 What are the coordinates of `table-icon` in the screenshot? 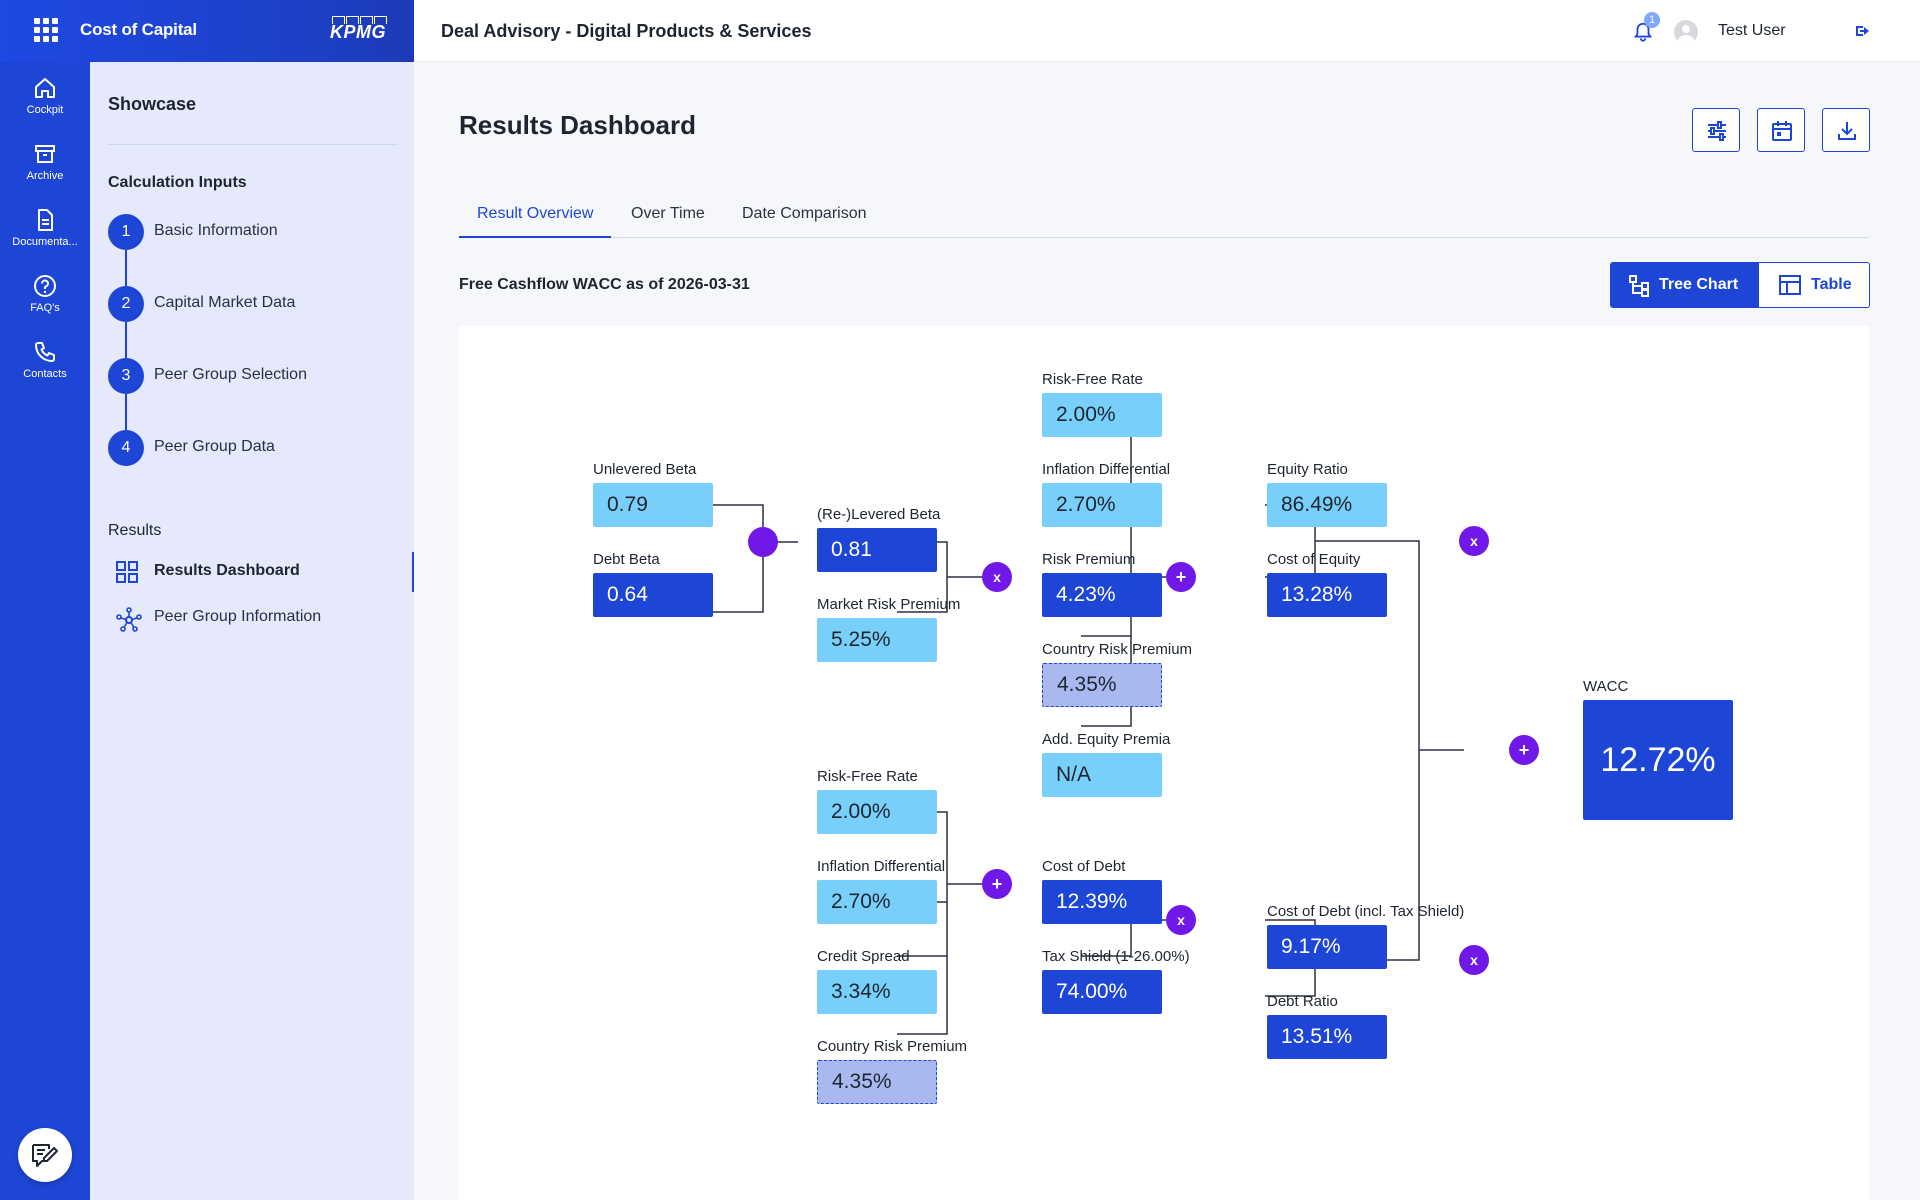 It's located at (1790, 285).